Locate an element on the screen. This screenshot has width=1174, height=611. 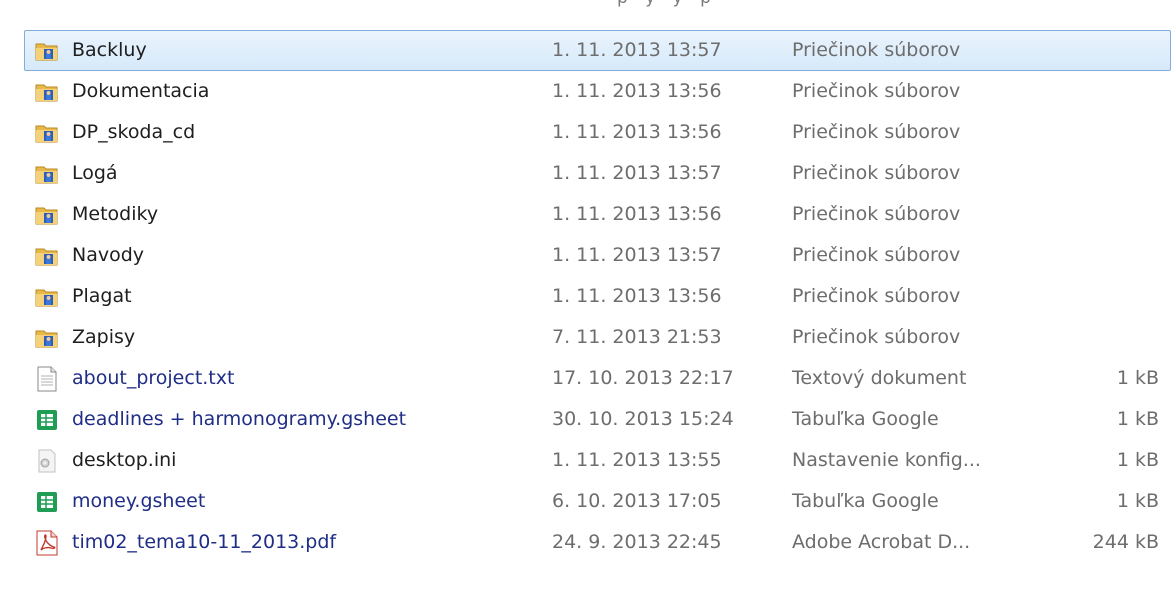
item-name: tim02_tema10-11_2013.pdf is located at coordinates (204, 542).